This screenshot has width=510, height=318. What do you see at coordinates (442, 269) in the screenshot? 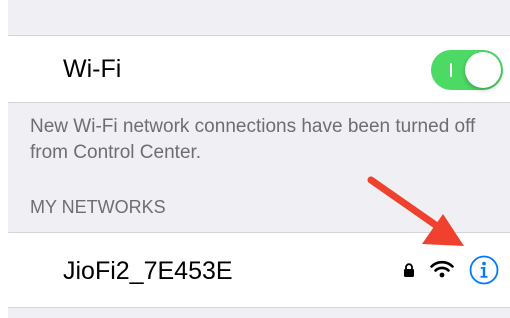
I see `wifi-signal-icon` at bounding box center [442, 269].